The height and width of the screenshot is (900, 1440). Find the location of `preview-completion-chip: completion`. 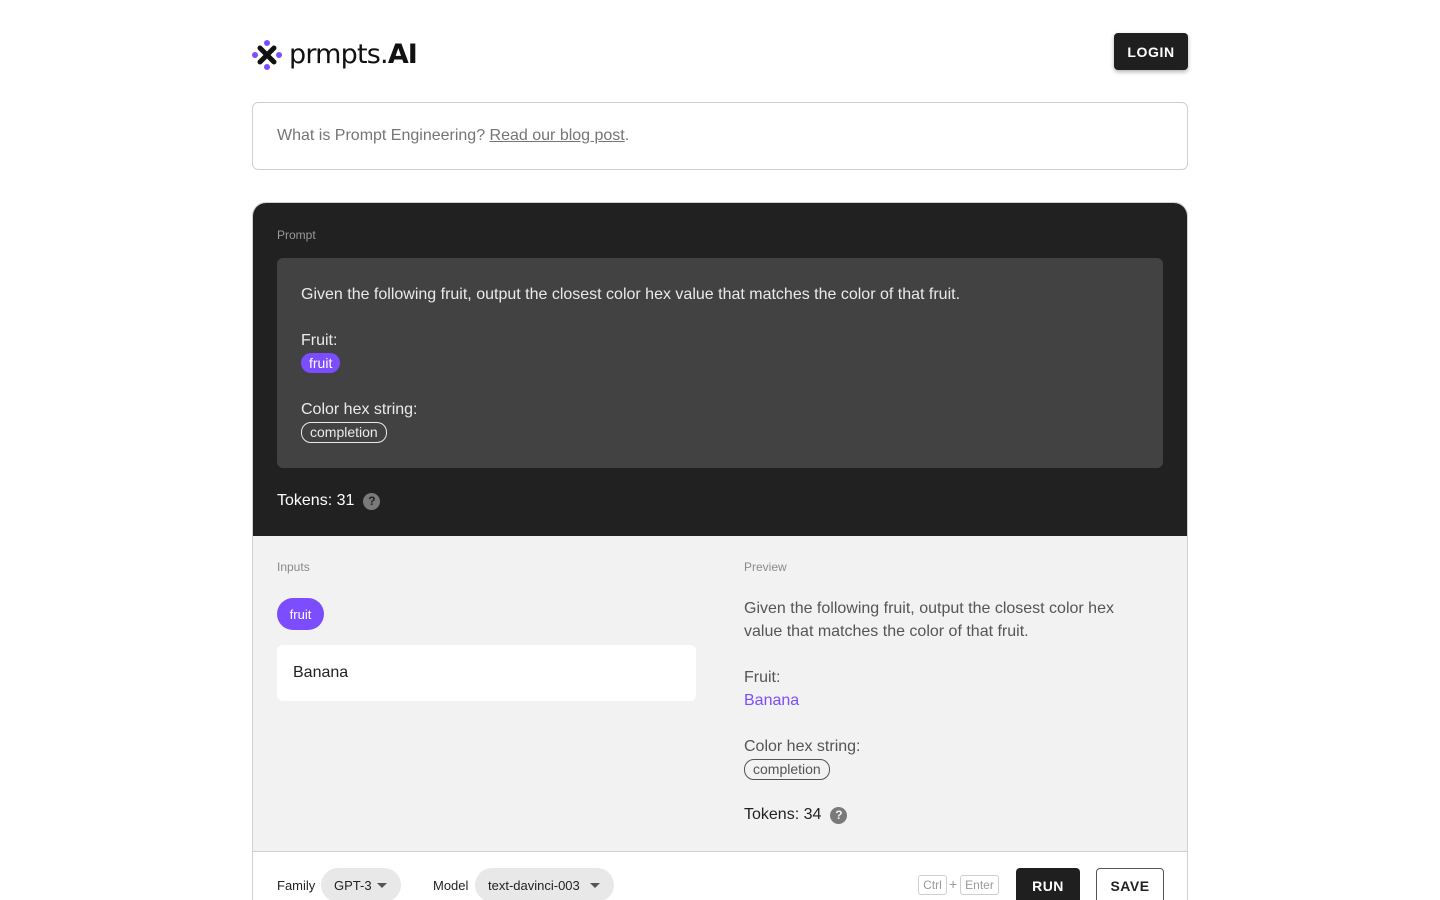

preview-completion-chip: completion is located at coordinates (787, 769).